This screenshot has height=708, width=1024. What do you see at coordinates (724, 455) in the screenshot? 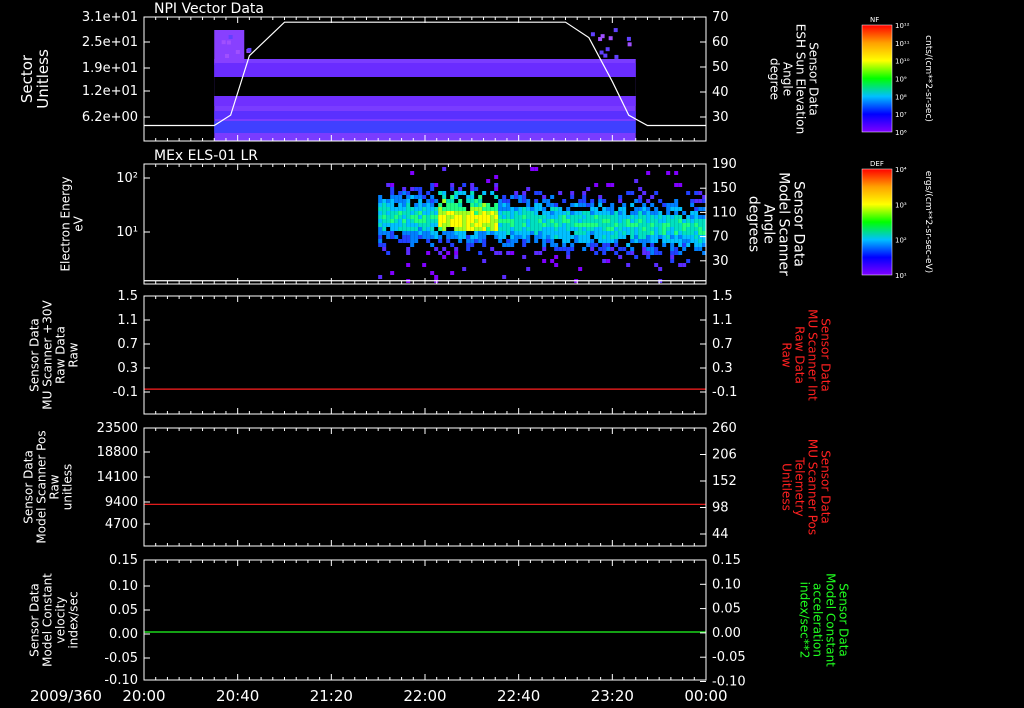
I see `y-tick-label-right: 206` at bounding box center [724, 455].